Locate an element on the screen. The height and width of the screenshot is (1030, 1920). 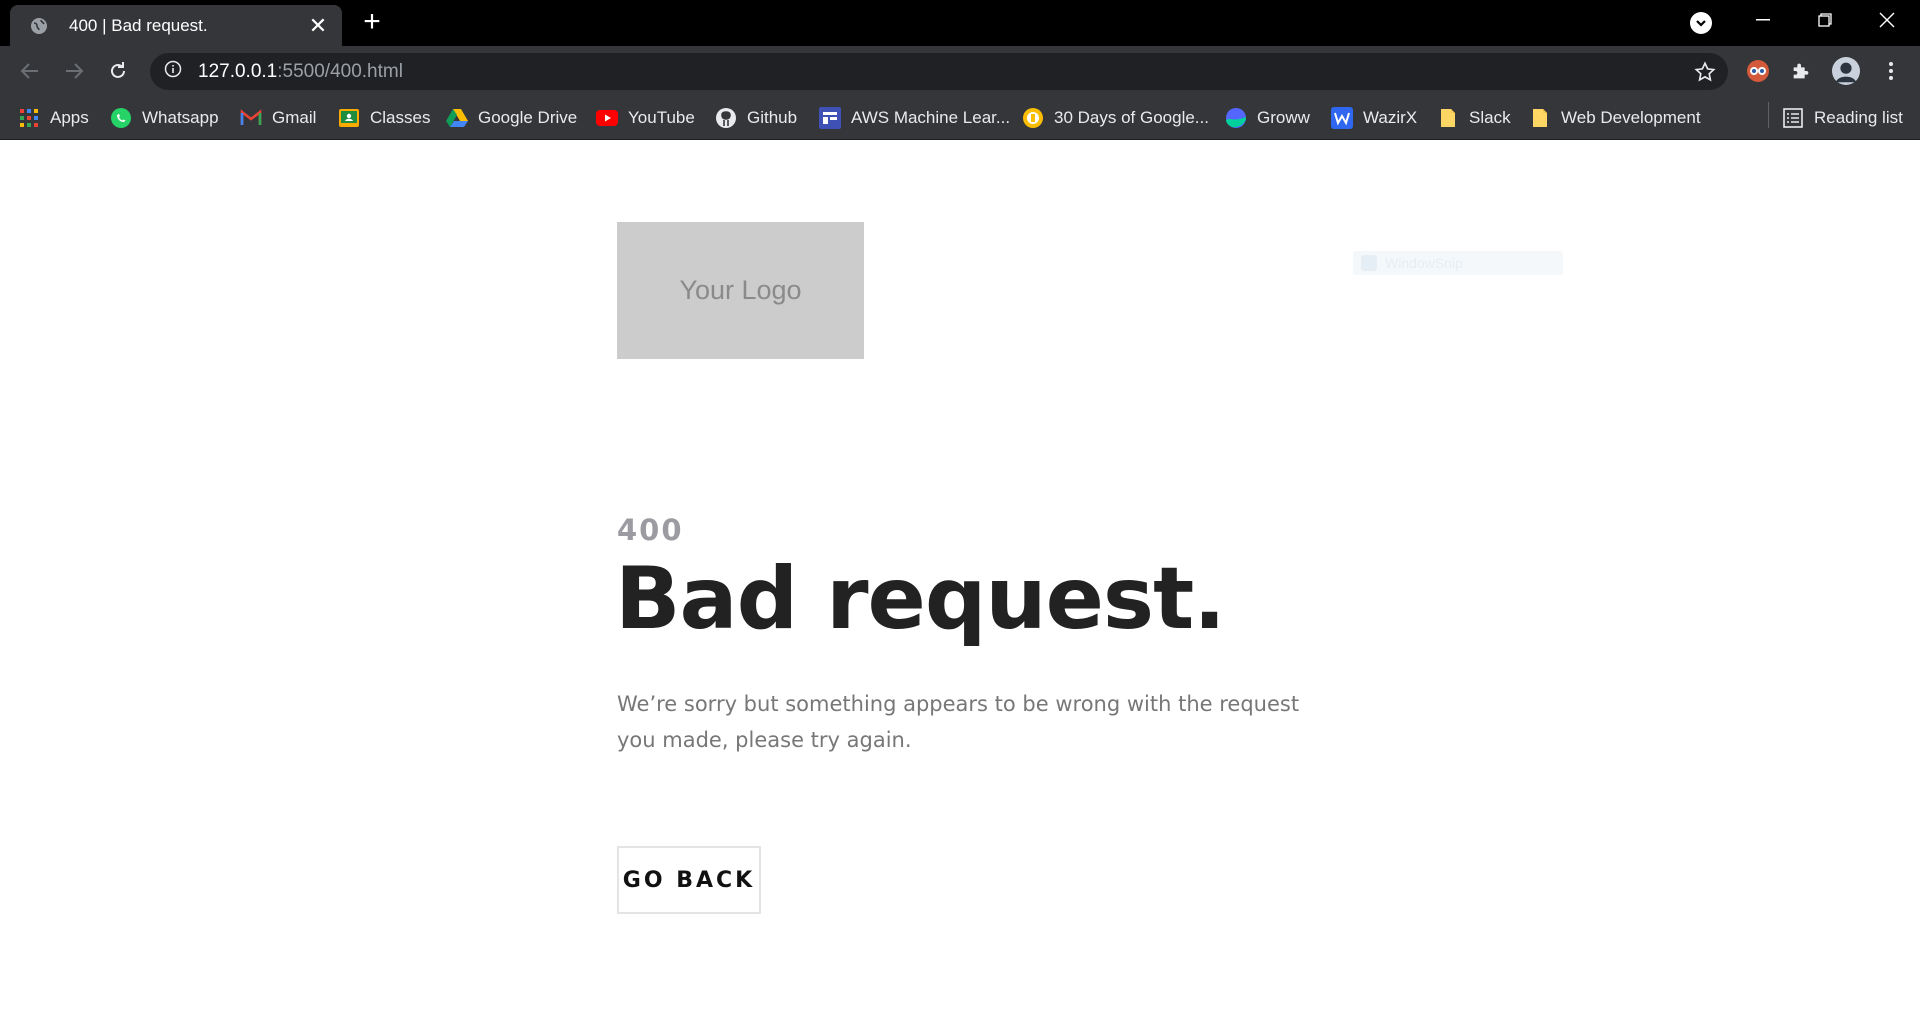
go-back-button: GO BACK is located at coordinates (689, 880).